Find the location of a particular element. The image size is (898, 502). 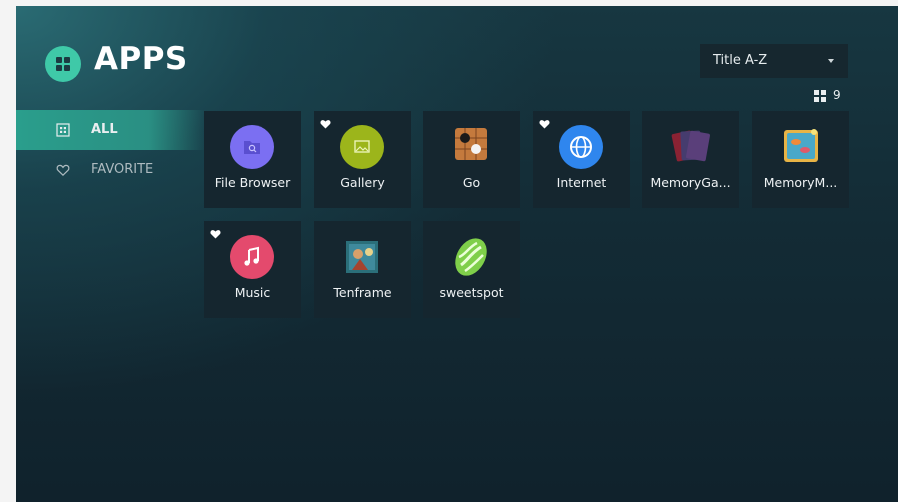

app-label: Gallery is located at coordinates (362, 182).